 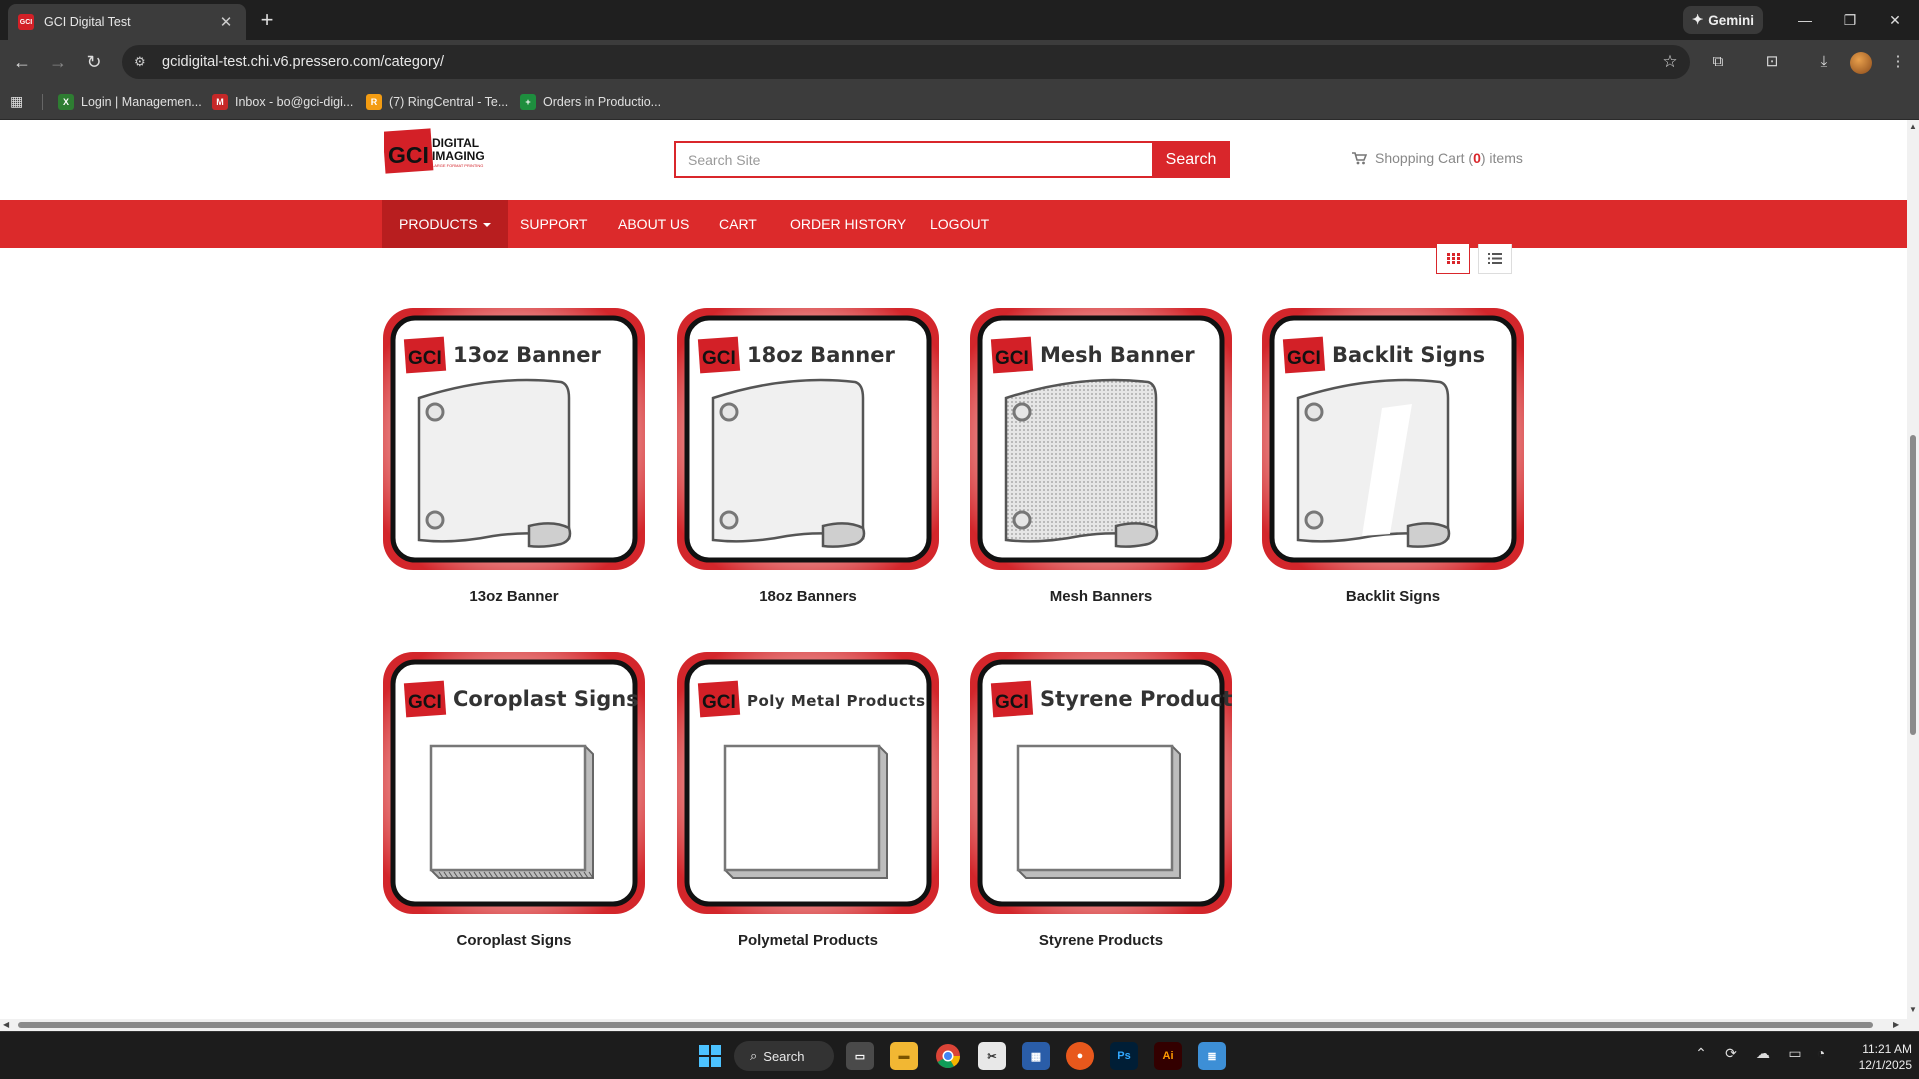 I want to click on ringcentral-icon: R, so click(x=374, y=102).